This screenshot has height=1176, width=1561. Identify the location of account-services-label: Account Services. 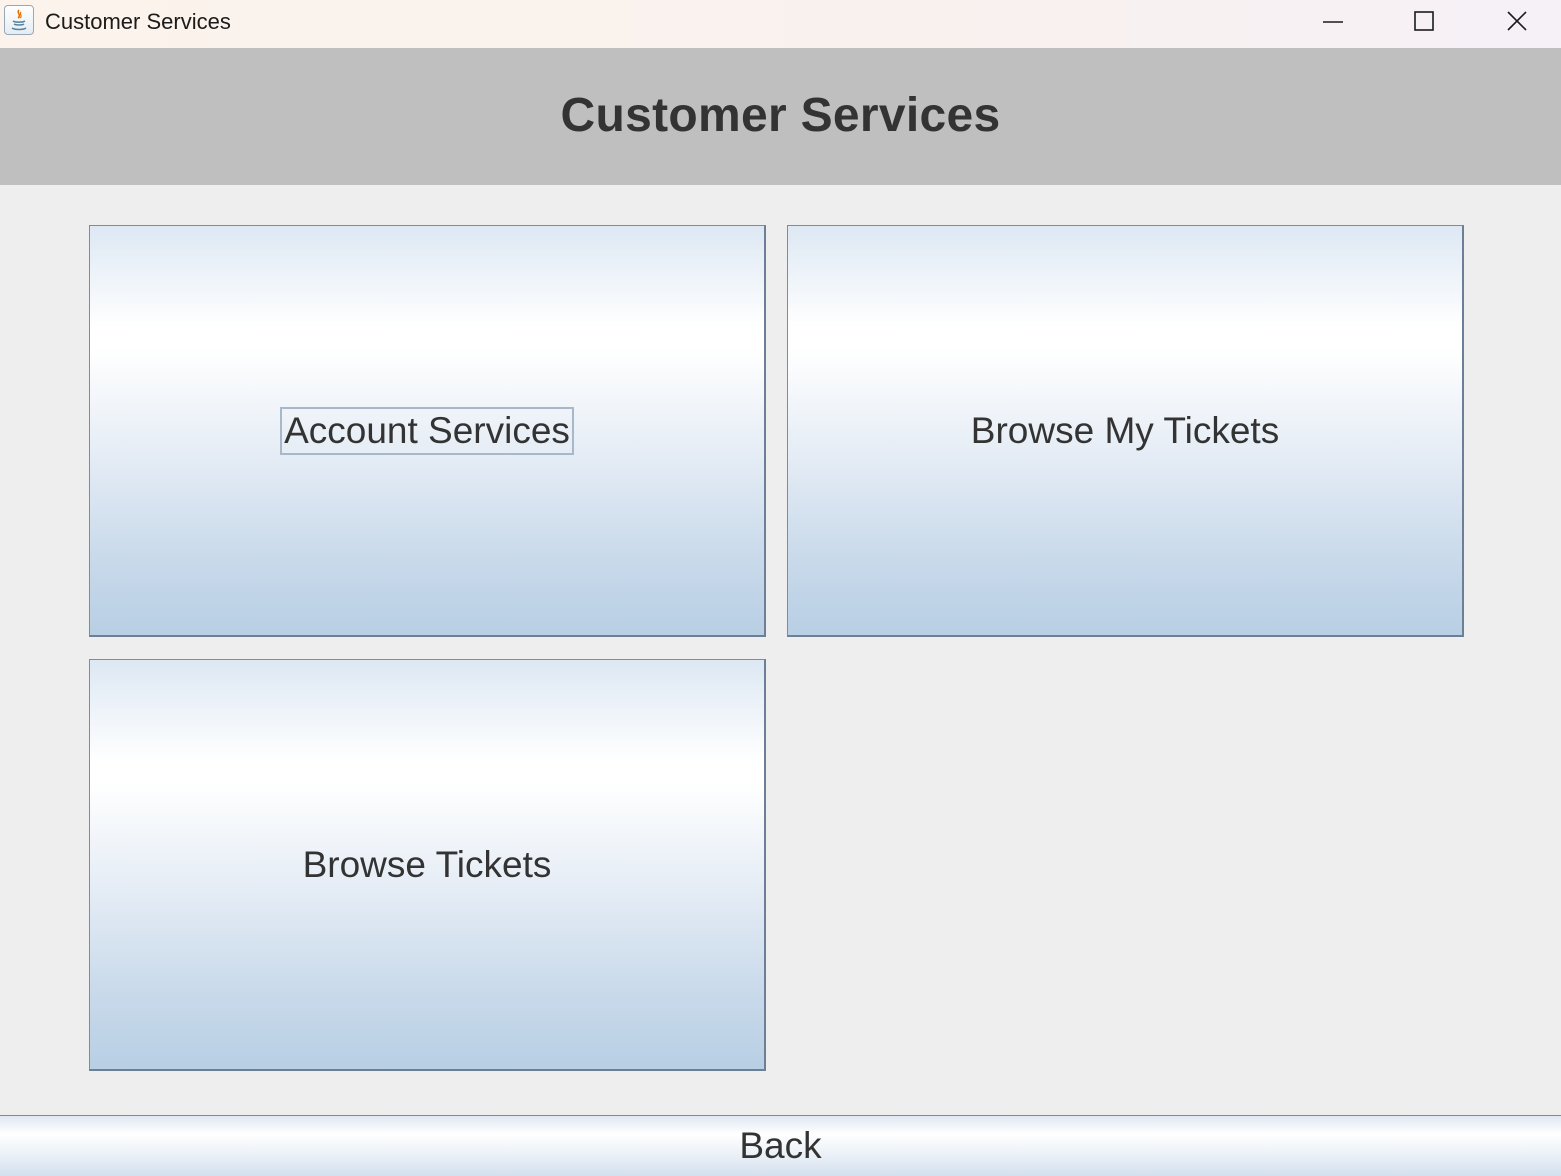
(427, 430).